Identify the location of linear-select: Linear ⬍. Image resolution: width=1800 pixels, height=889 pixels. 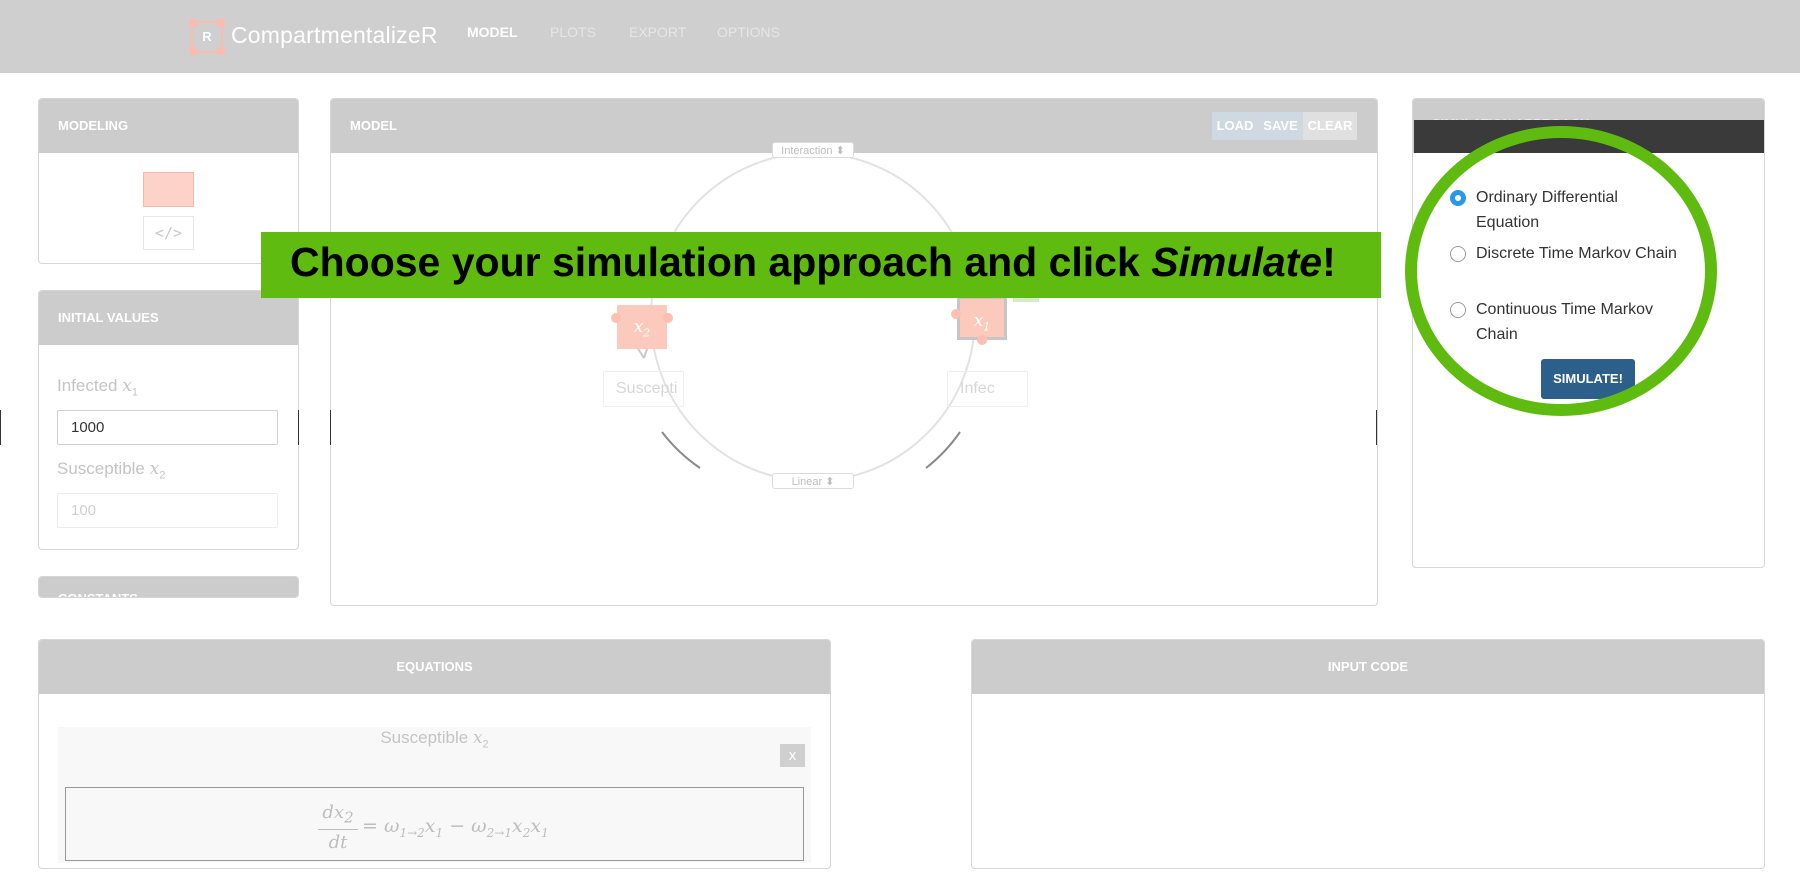
(813, 481).